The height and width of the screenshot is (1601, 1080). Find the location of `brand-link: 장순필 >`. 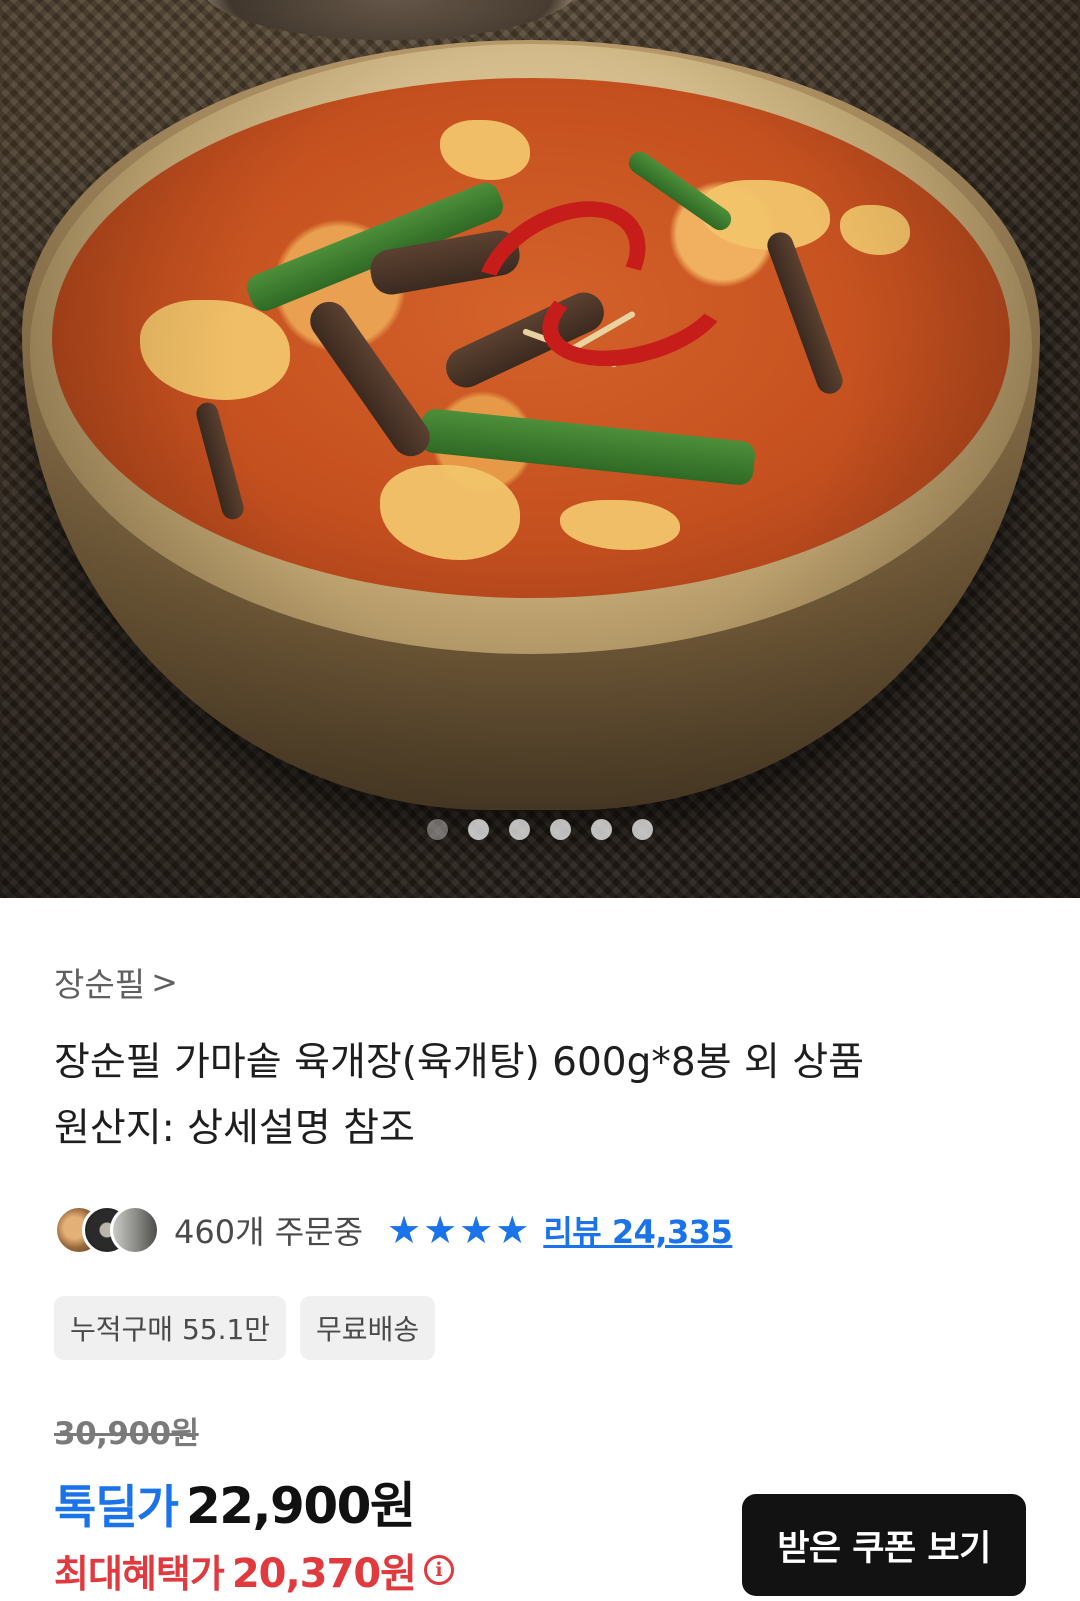

brand-link: 장순필 > is located at coordinates (116, 982).